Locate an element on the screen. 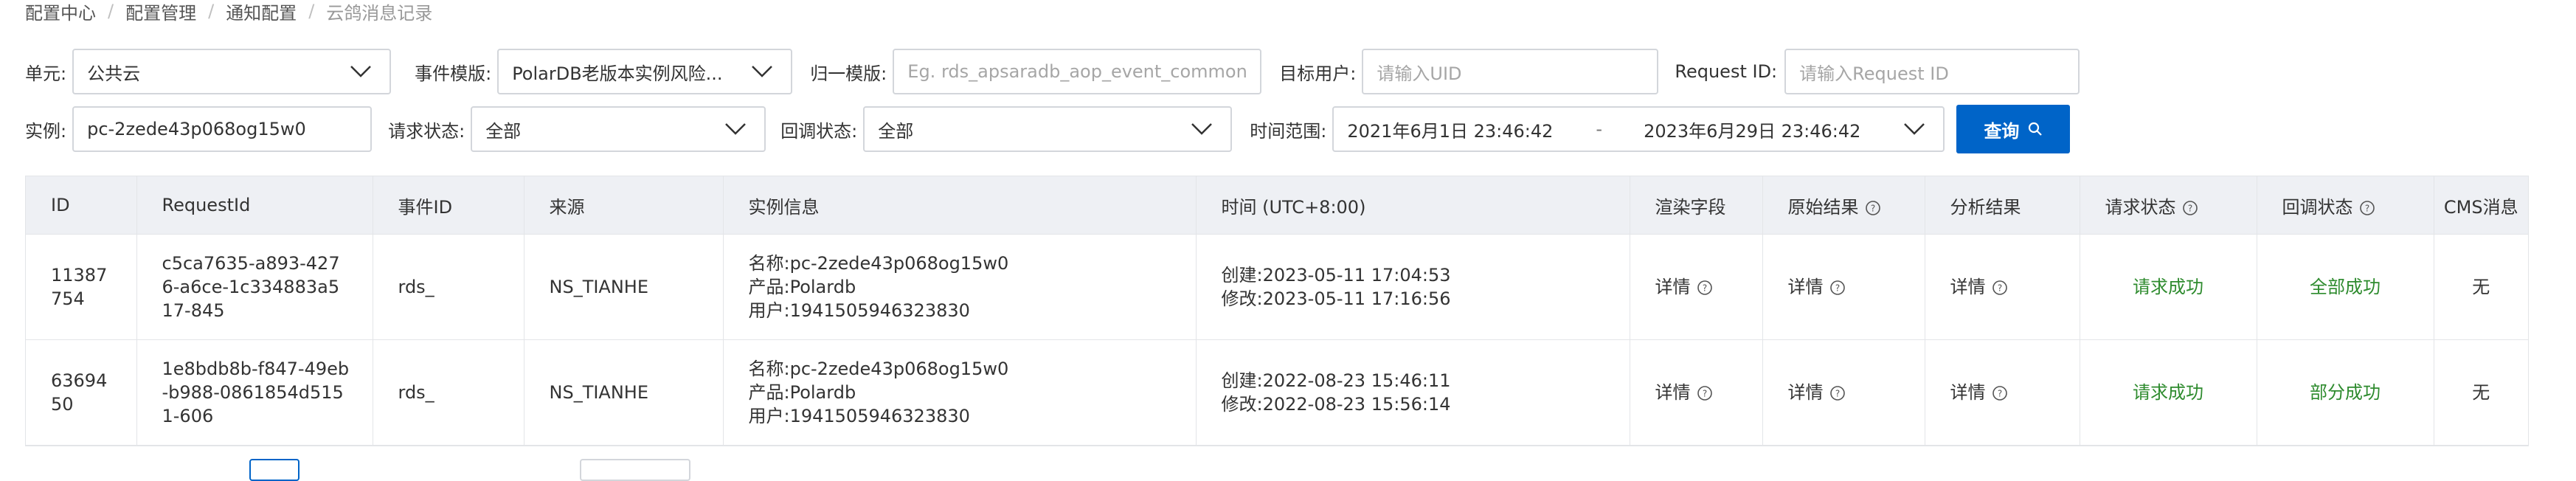  search-icon is located at coordinates (2036, 129).